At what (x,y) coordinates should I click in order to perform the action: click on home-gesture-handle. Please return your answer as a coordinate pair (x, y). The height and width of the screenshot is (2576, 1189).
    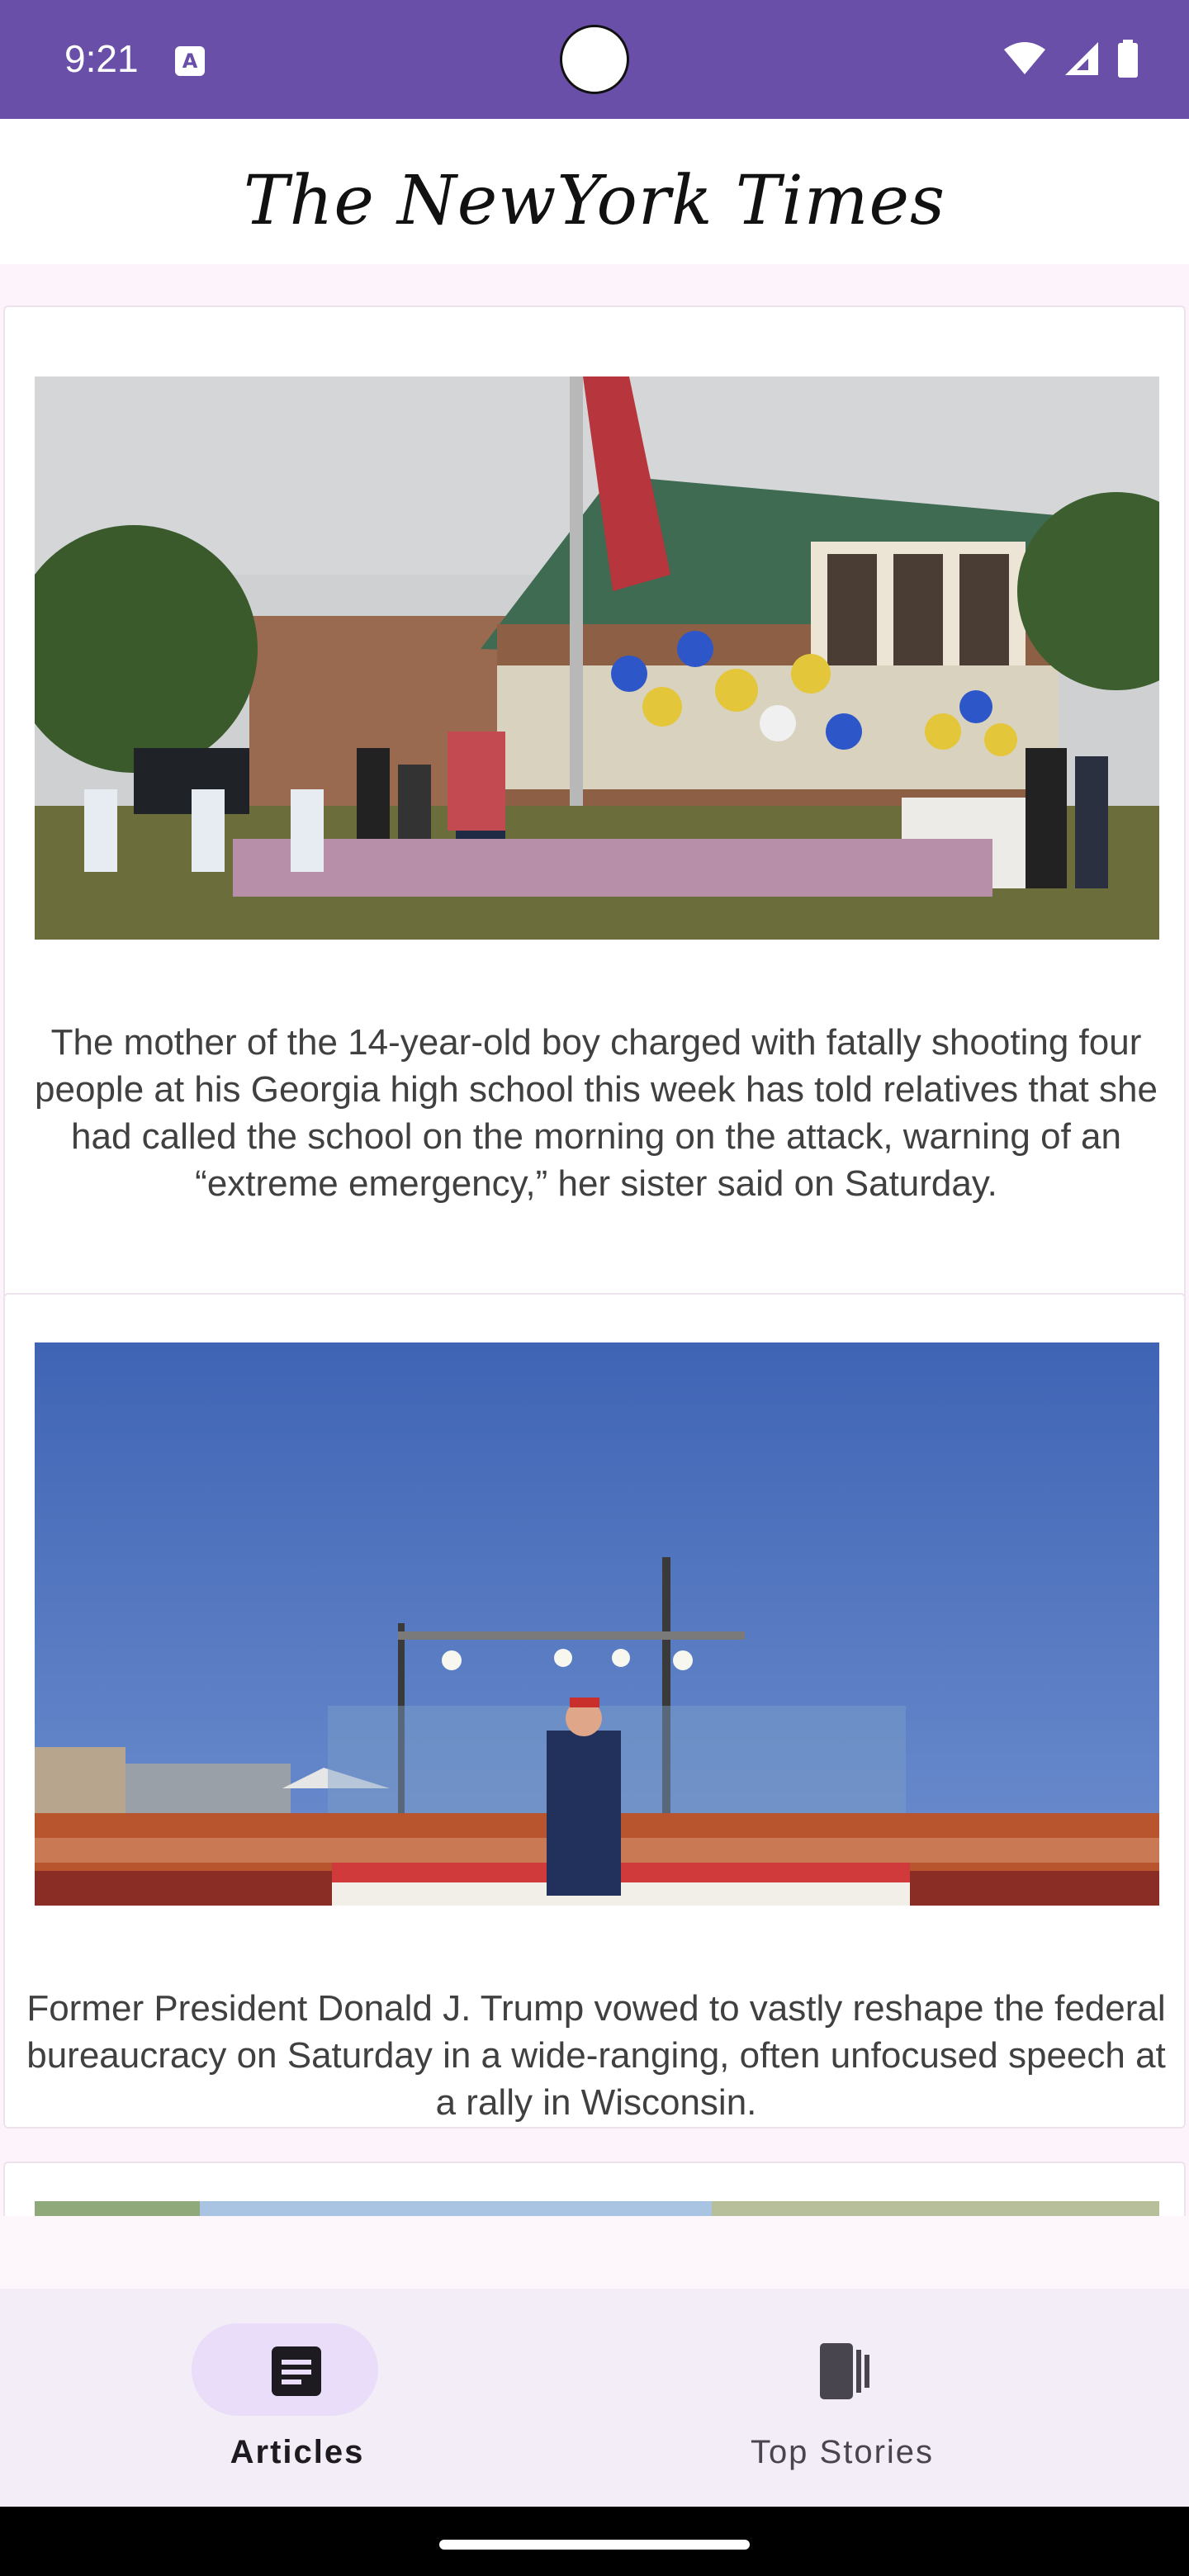
    Looking at the image, I should click on (594, 2545).